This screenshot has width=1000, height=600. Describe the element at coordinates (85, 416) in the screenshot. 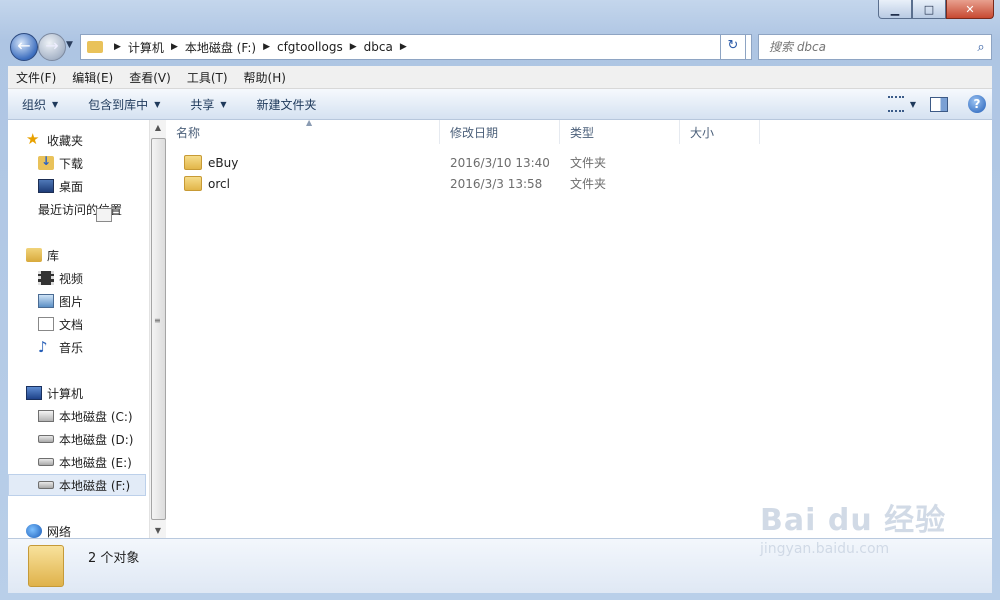

I see `sidebar-item-drive-c: 本地磁盘 (C:)` at that location.